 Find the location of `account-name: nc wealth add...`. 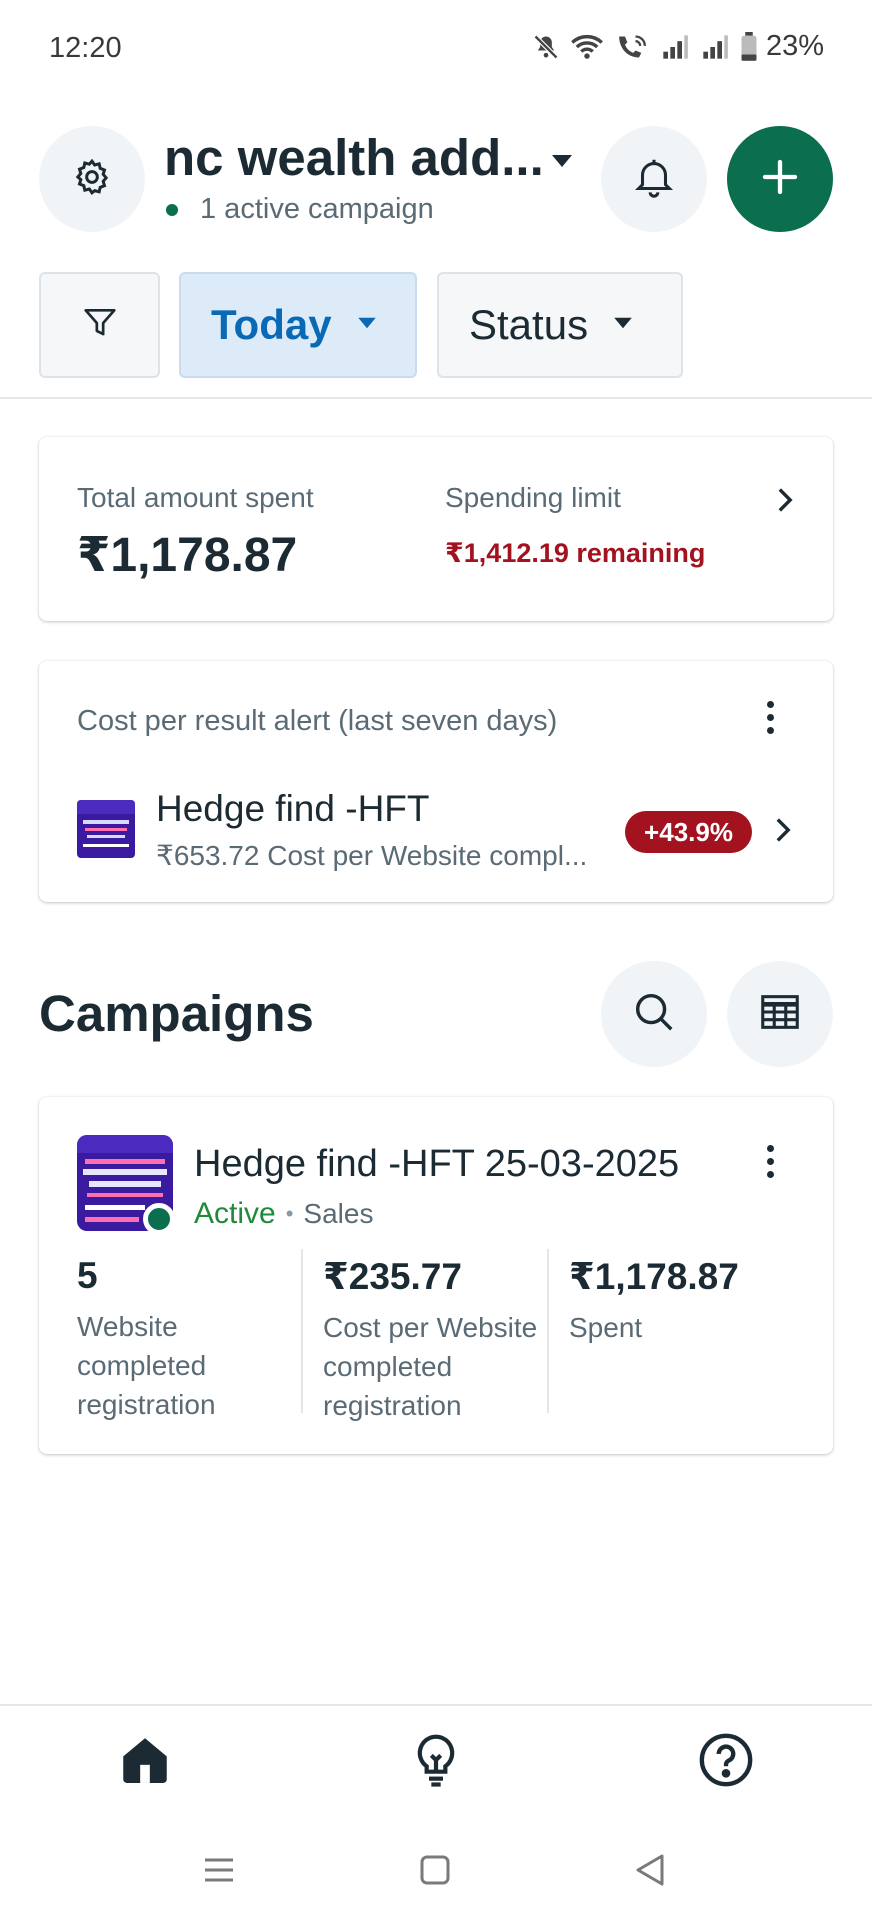

account-name: nc wealth add... is located at coordinates (354, 157).